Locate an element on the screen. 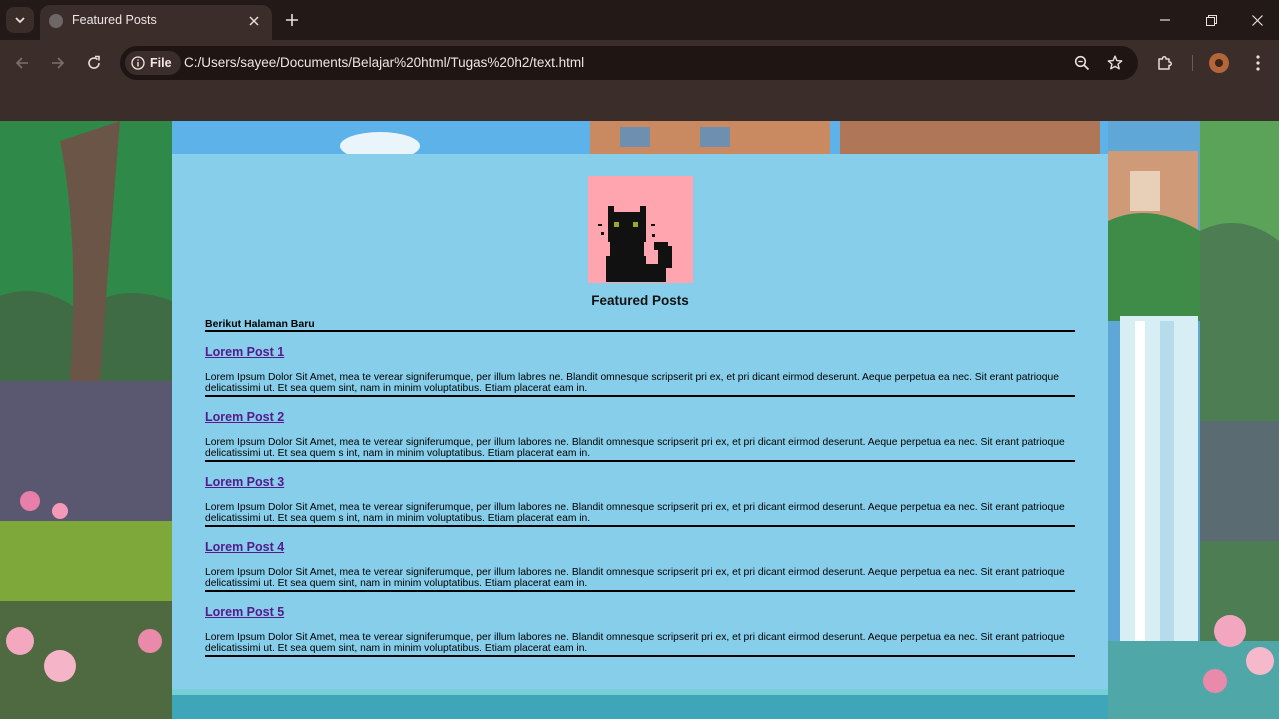 This screenshot has width=1279, height=719. cat-logo-image is located at coordinates (640, 229).